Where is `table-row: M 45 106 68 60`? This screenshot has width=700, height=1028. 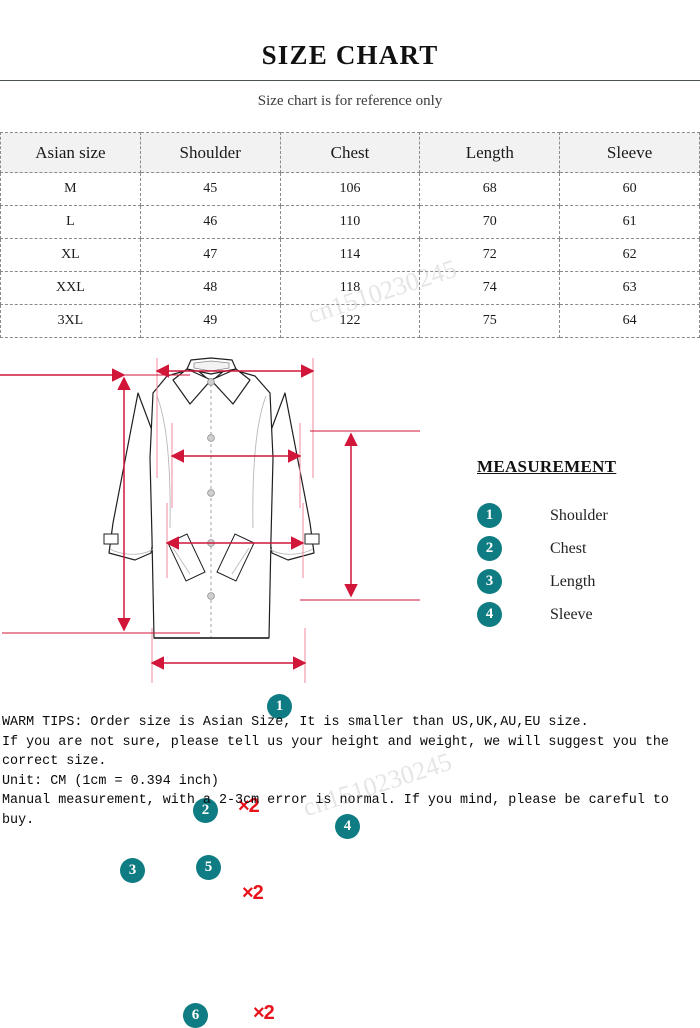
table-row: M 45 106 68 60 is located at coordinates (350, 189).